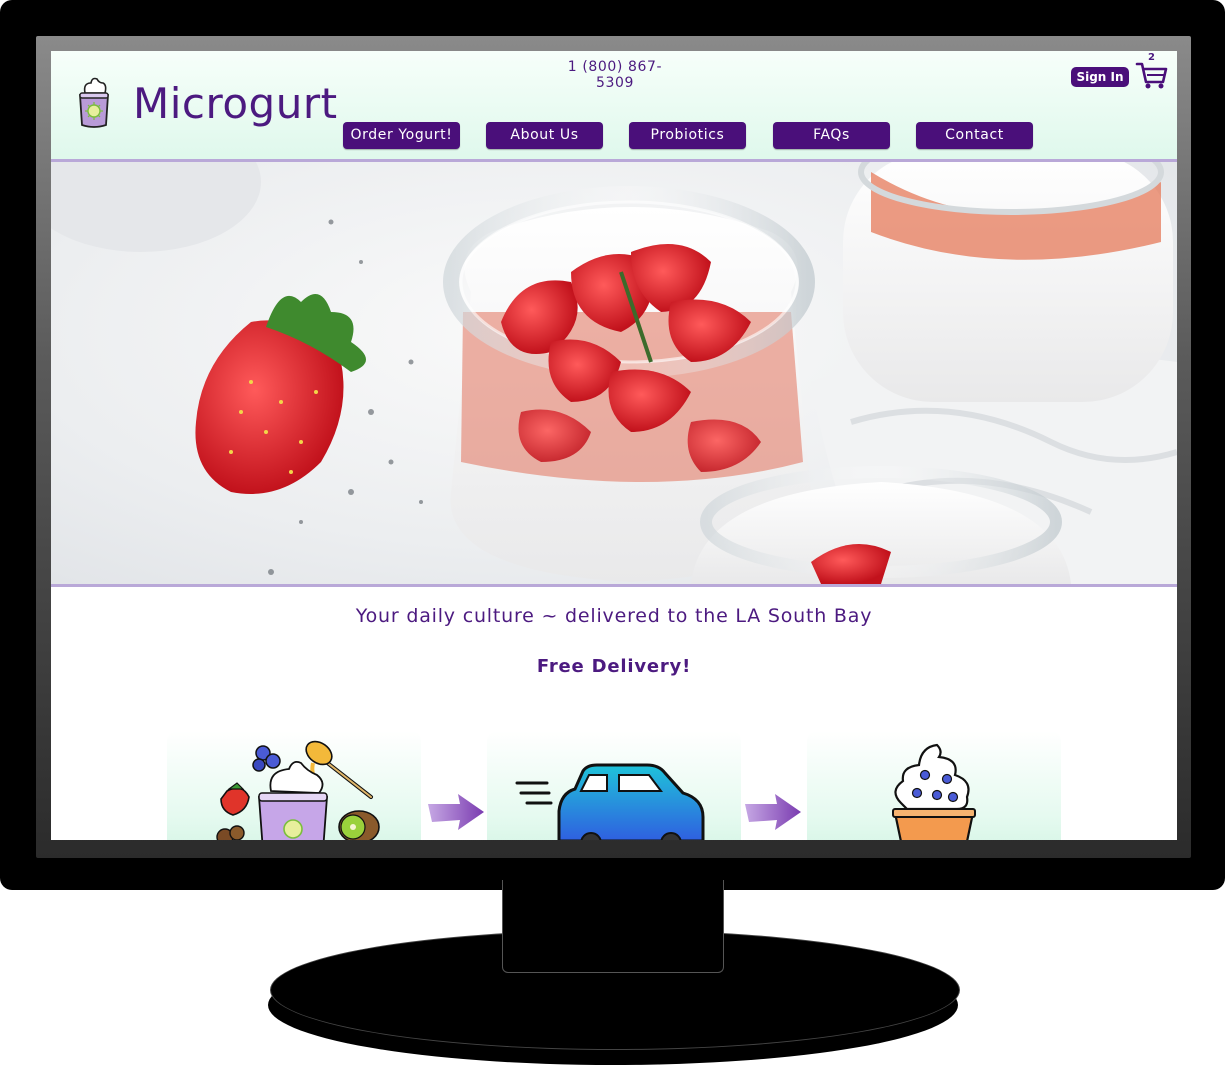 This screenshot has height=1068, width=1225. I want to click on nav-about-us: About Us, so click(544, 135).